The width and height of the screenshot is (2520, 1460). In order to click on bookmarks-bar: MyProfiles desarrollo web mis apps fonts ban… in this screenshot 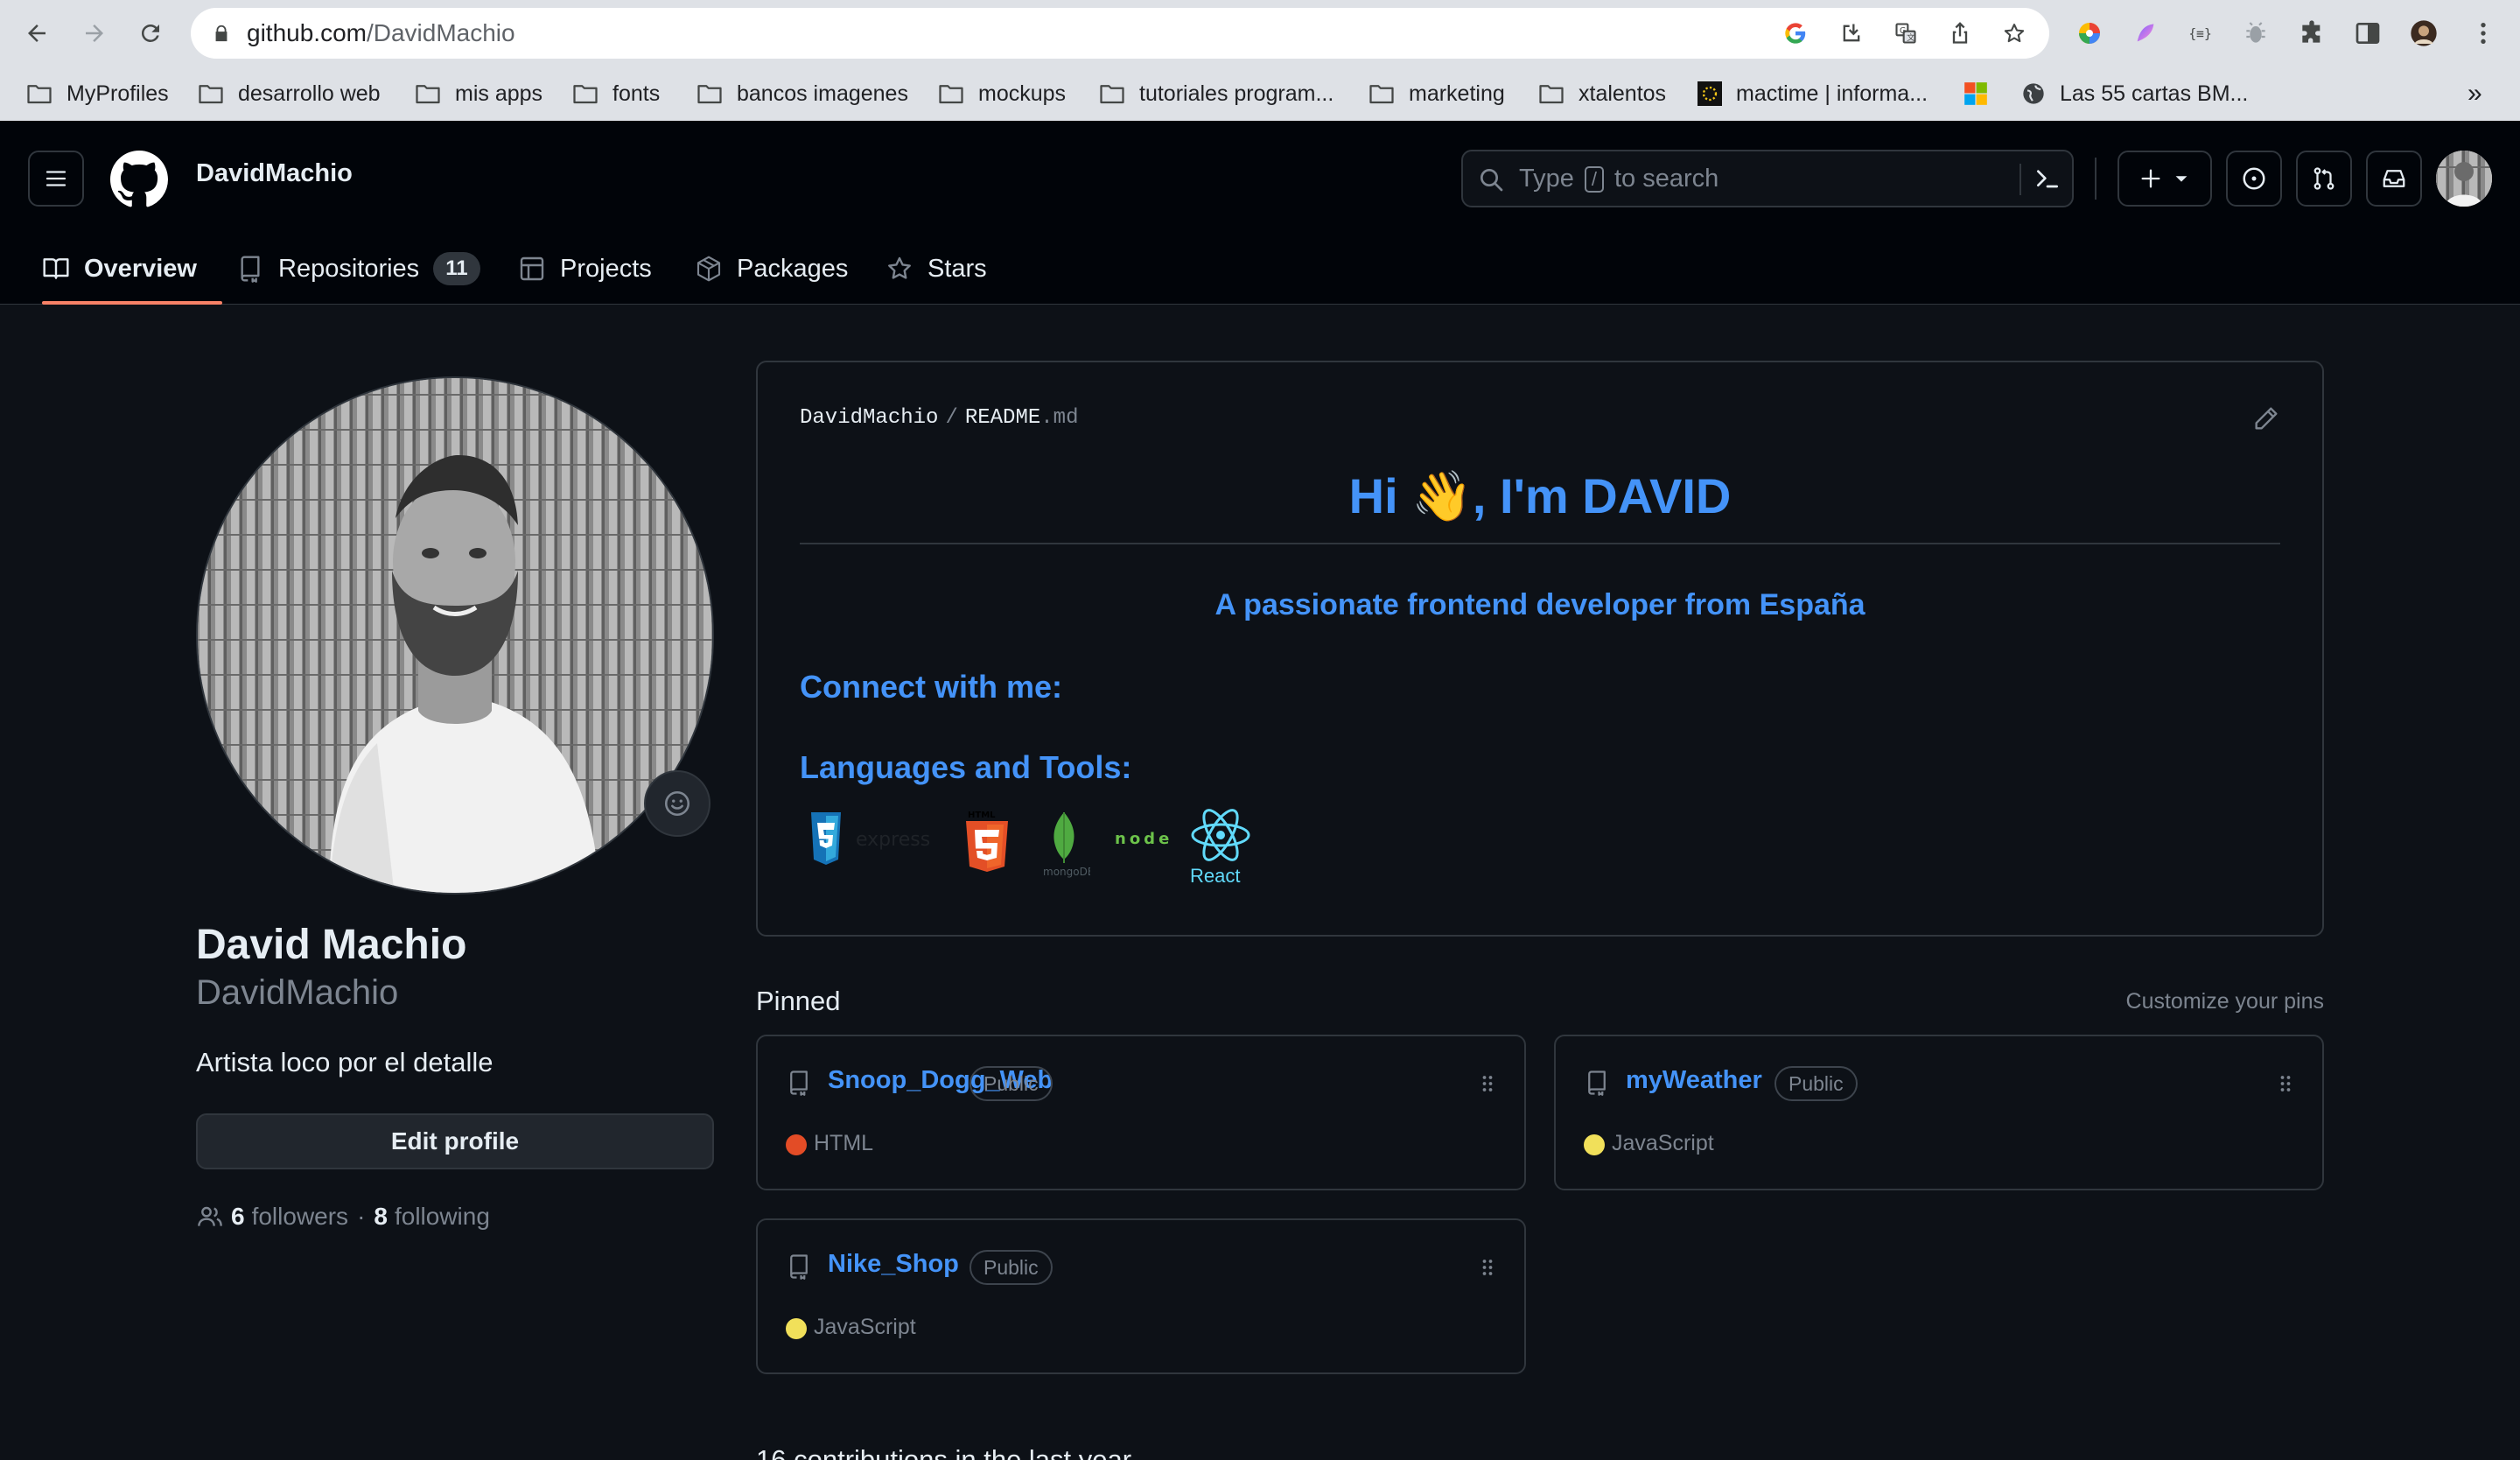, I will do `click(1260, 94)`.